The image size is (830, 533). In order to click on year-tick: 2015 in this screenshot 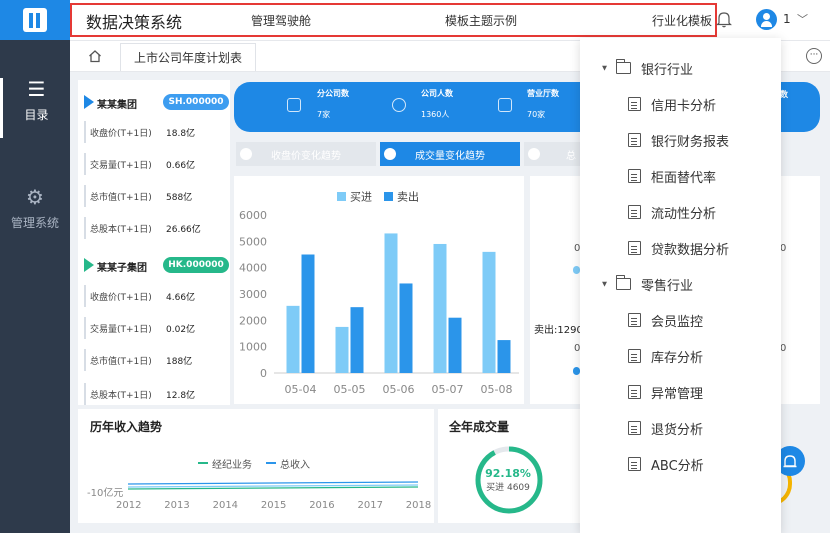, I will do `click(273, 505)`.